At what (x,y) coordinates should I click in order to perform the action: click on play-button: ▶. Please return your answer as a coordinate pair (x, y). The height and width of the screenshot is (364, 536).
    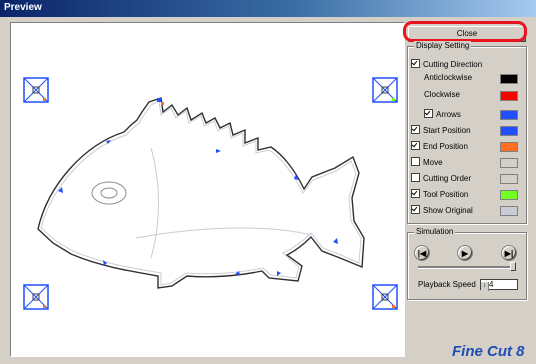
    Looking at the image, I should click on (465, 253).